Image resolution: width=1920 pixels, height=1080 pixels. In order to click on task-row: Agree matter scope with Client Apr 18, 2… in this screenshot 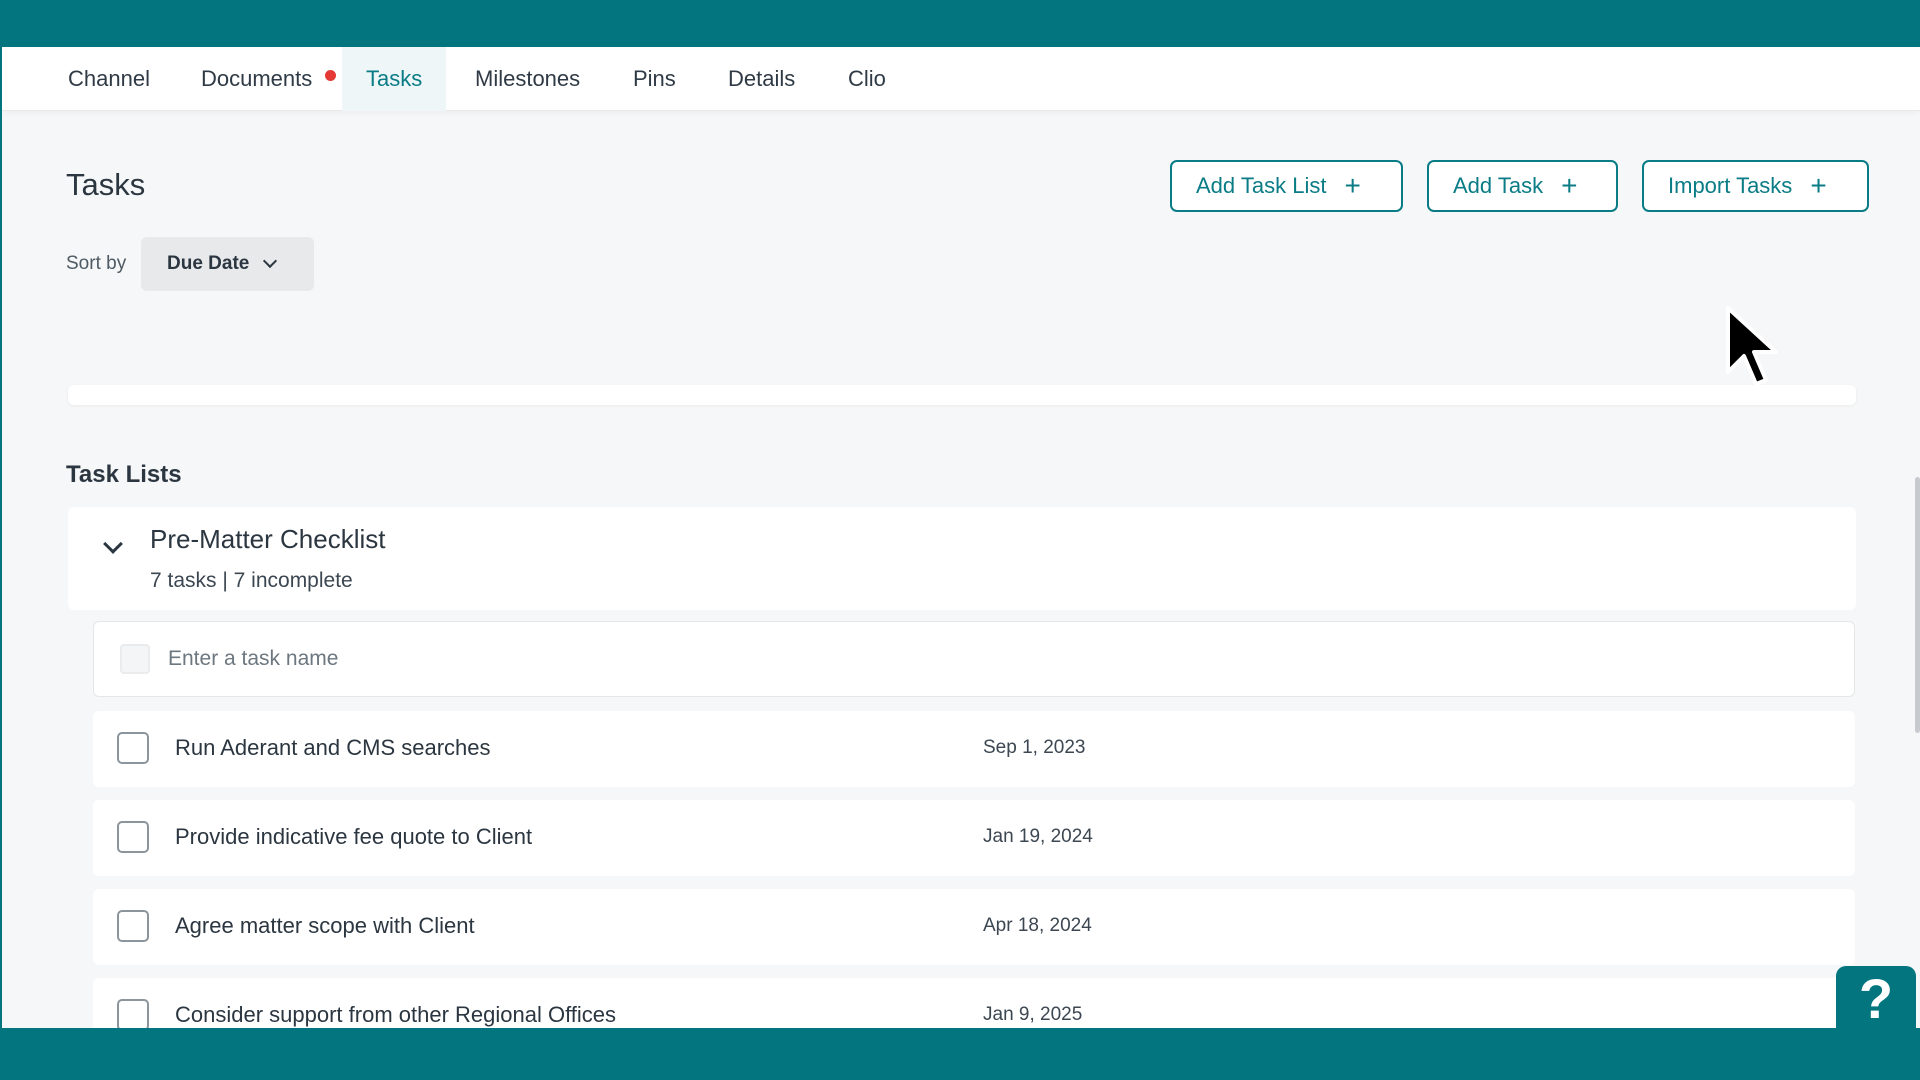, I will do `click(974, 927)`.